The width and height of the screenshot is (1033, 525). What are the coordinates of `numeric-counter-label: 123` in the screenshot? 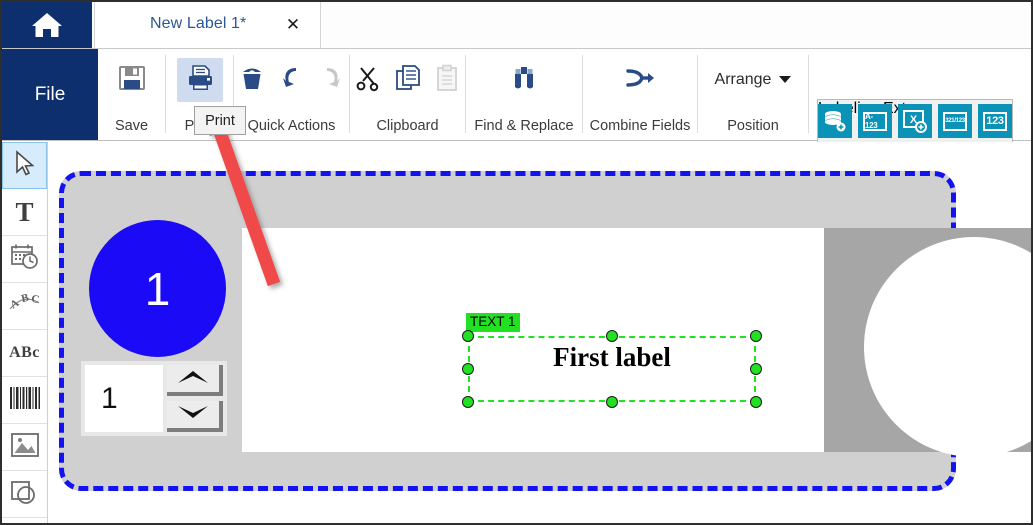 It's located at (995, 121).